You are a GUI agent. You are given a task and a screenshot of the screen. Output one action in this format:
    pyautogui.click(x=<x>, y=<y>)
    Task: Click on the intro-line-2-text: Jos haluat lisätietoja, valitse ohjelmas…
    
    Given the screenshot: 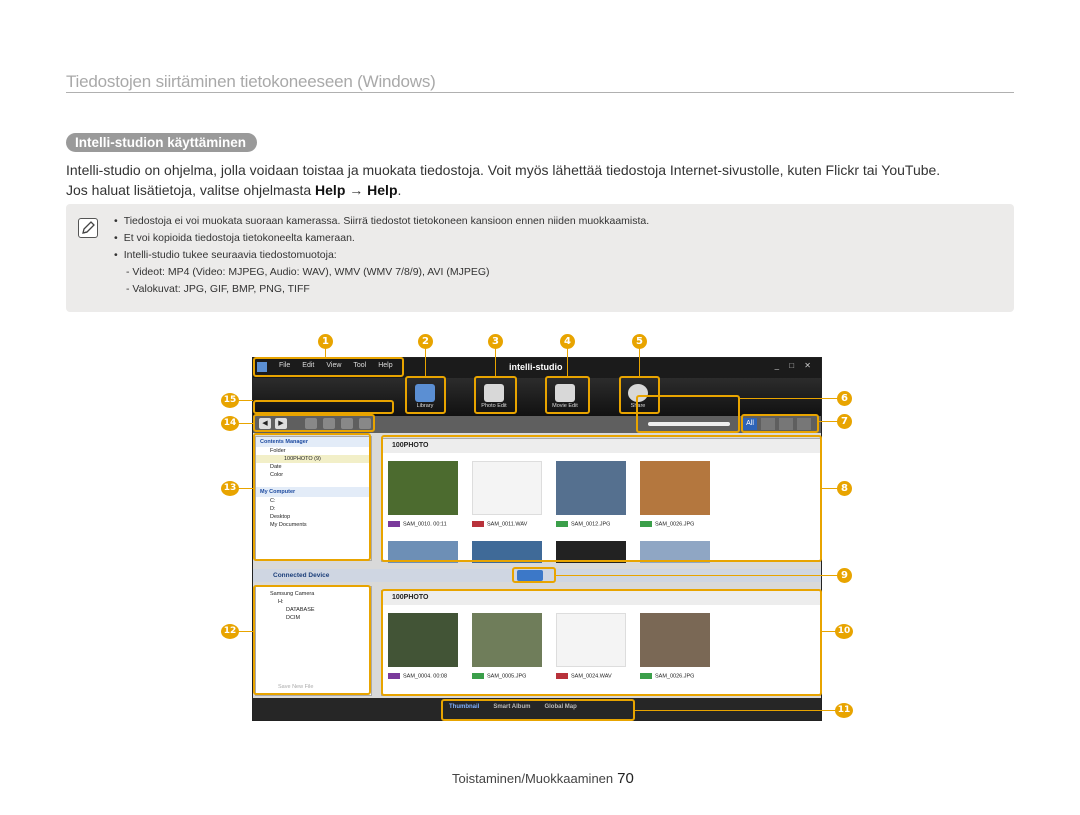 What is the action you would take?
    pyautogui.click(x=191, y=190)
    